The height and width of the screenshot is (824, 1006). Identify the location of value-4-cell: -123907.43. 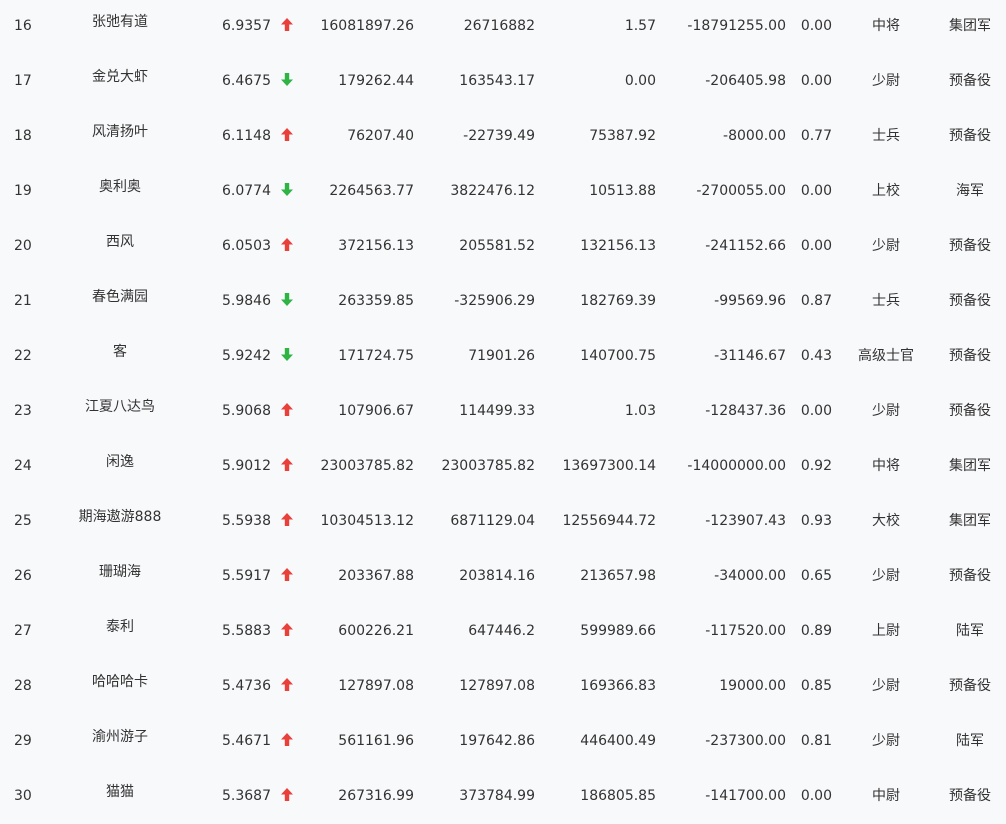
(745, 521).